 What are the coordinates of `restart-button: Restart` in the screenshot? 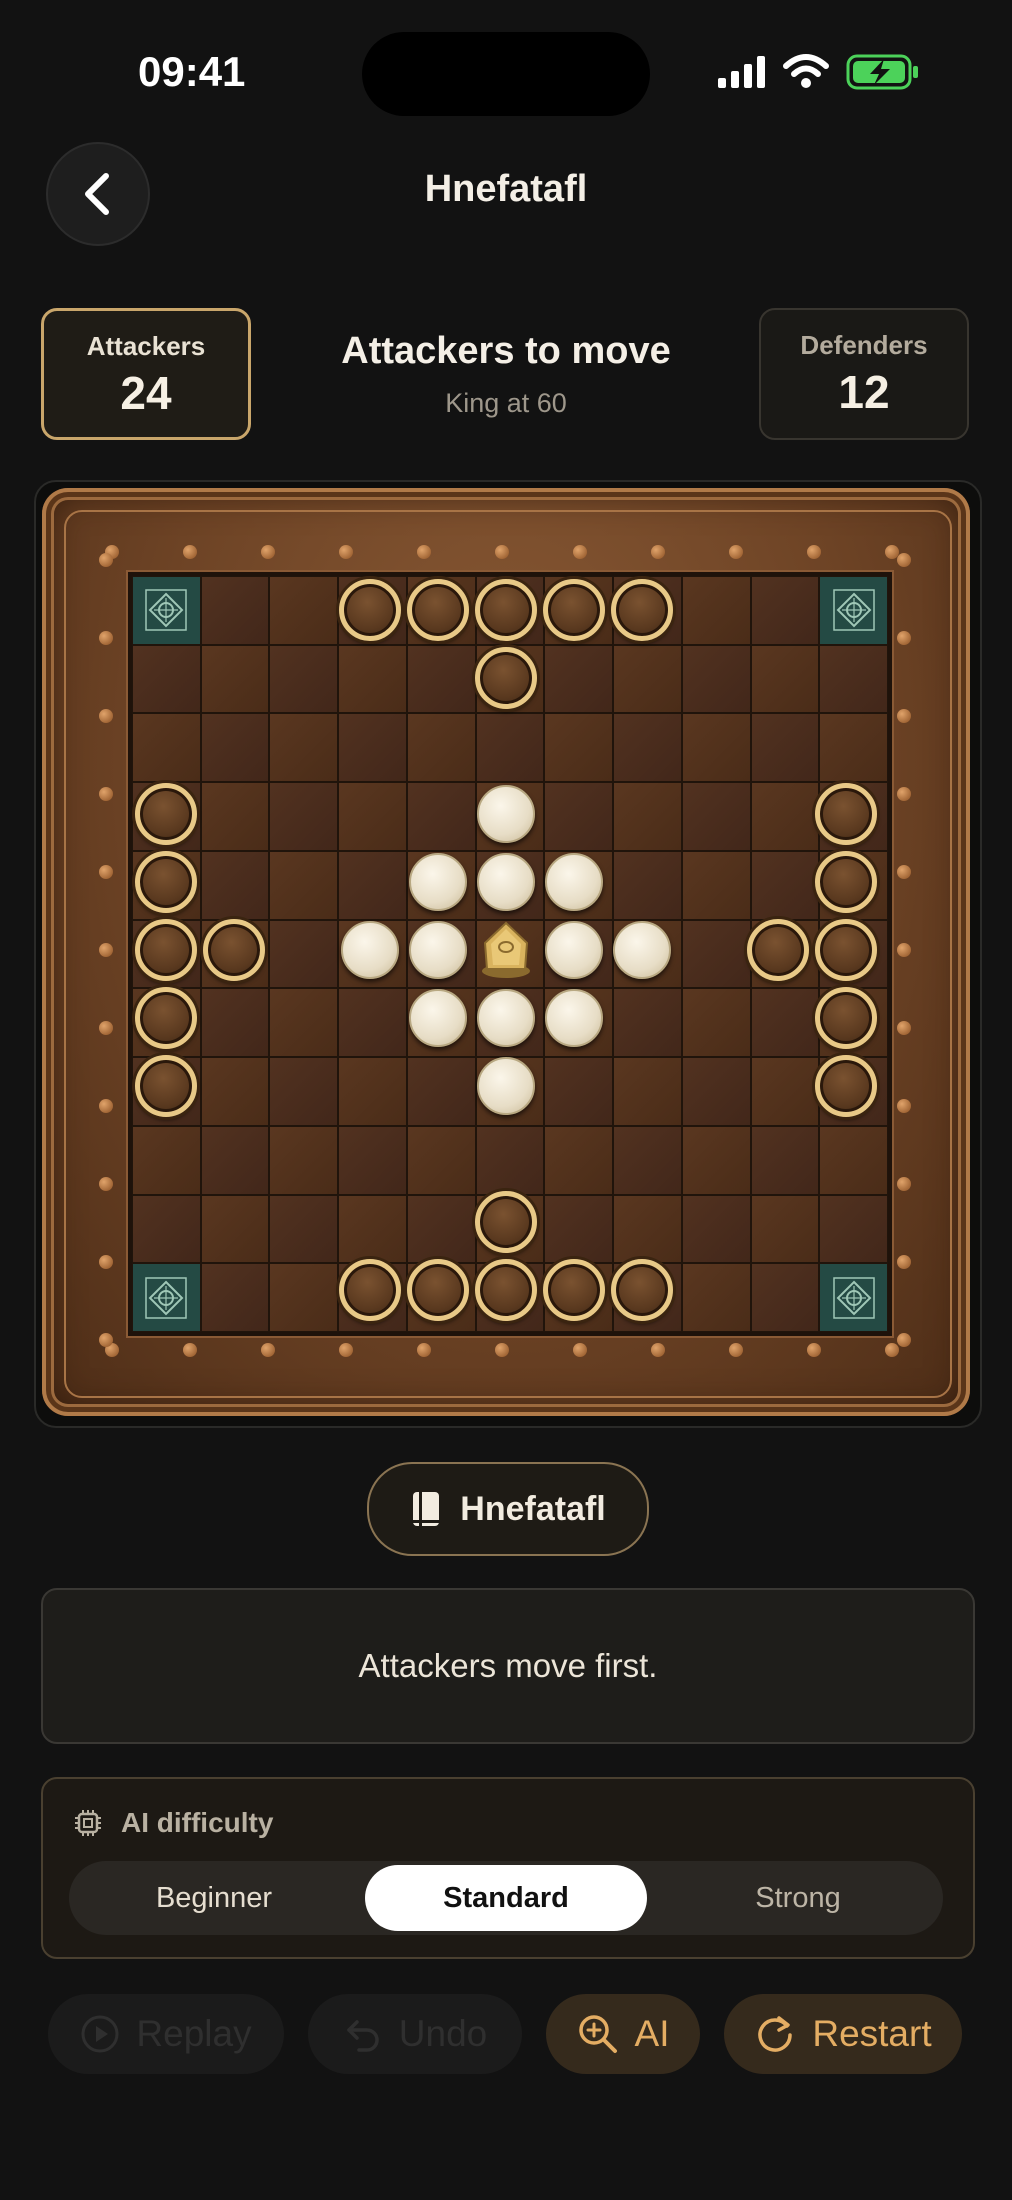 It's located at (843, 2034).